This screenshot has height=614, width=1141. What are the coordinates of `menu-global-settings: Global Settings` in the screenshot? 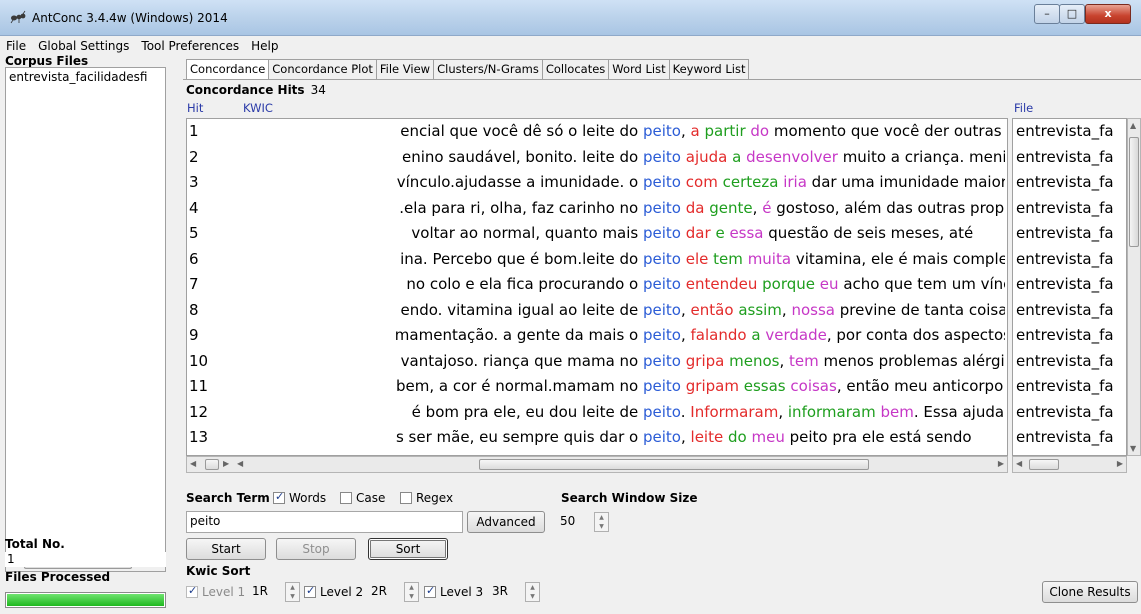 It's located at (83, 46).